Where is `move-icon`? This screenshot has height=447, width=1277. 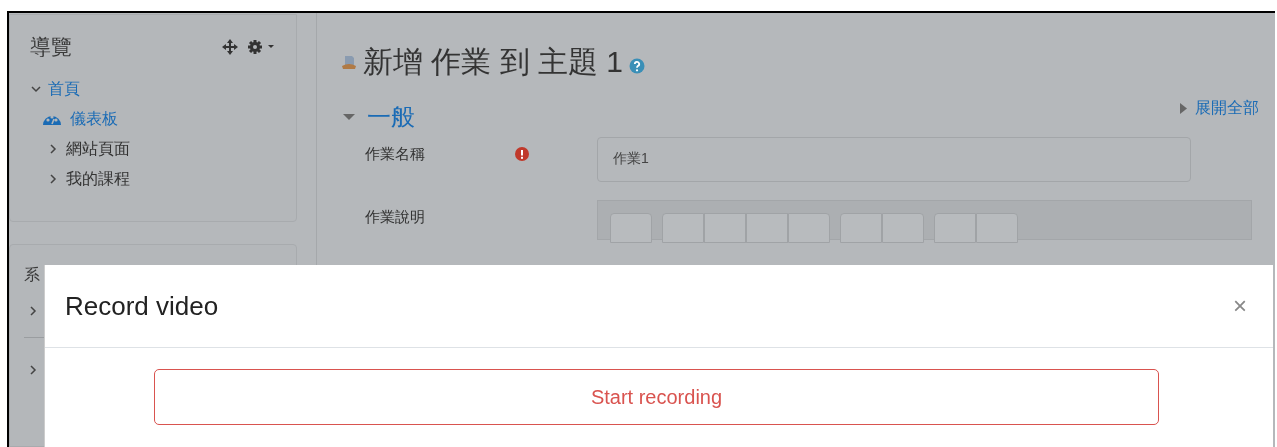 move-icon is located at coordinates (230, 46).